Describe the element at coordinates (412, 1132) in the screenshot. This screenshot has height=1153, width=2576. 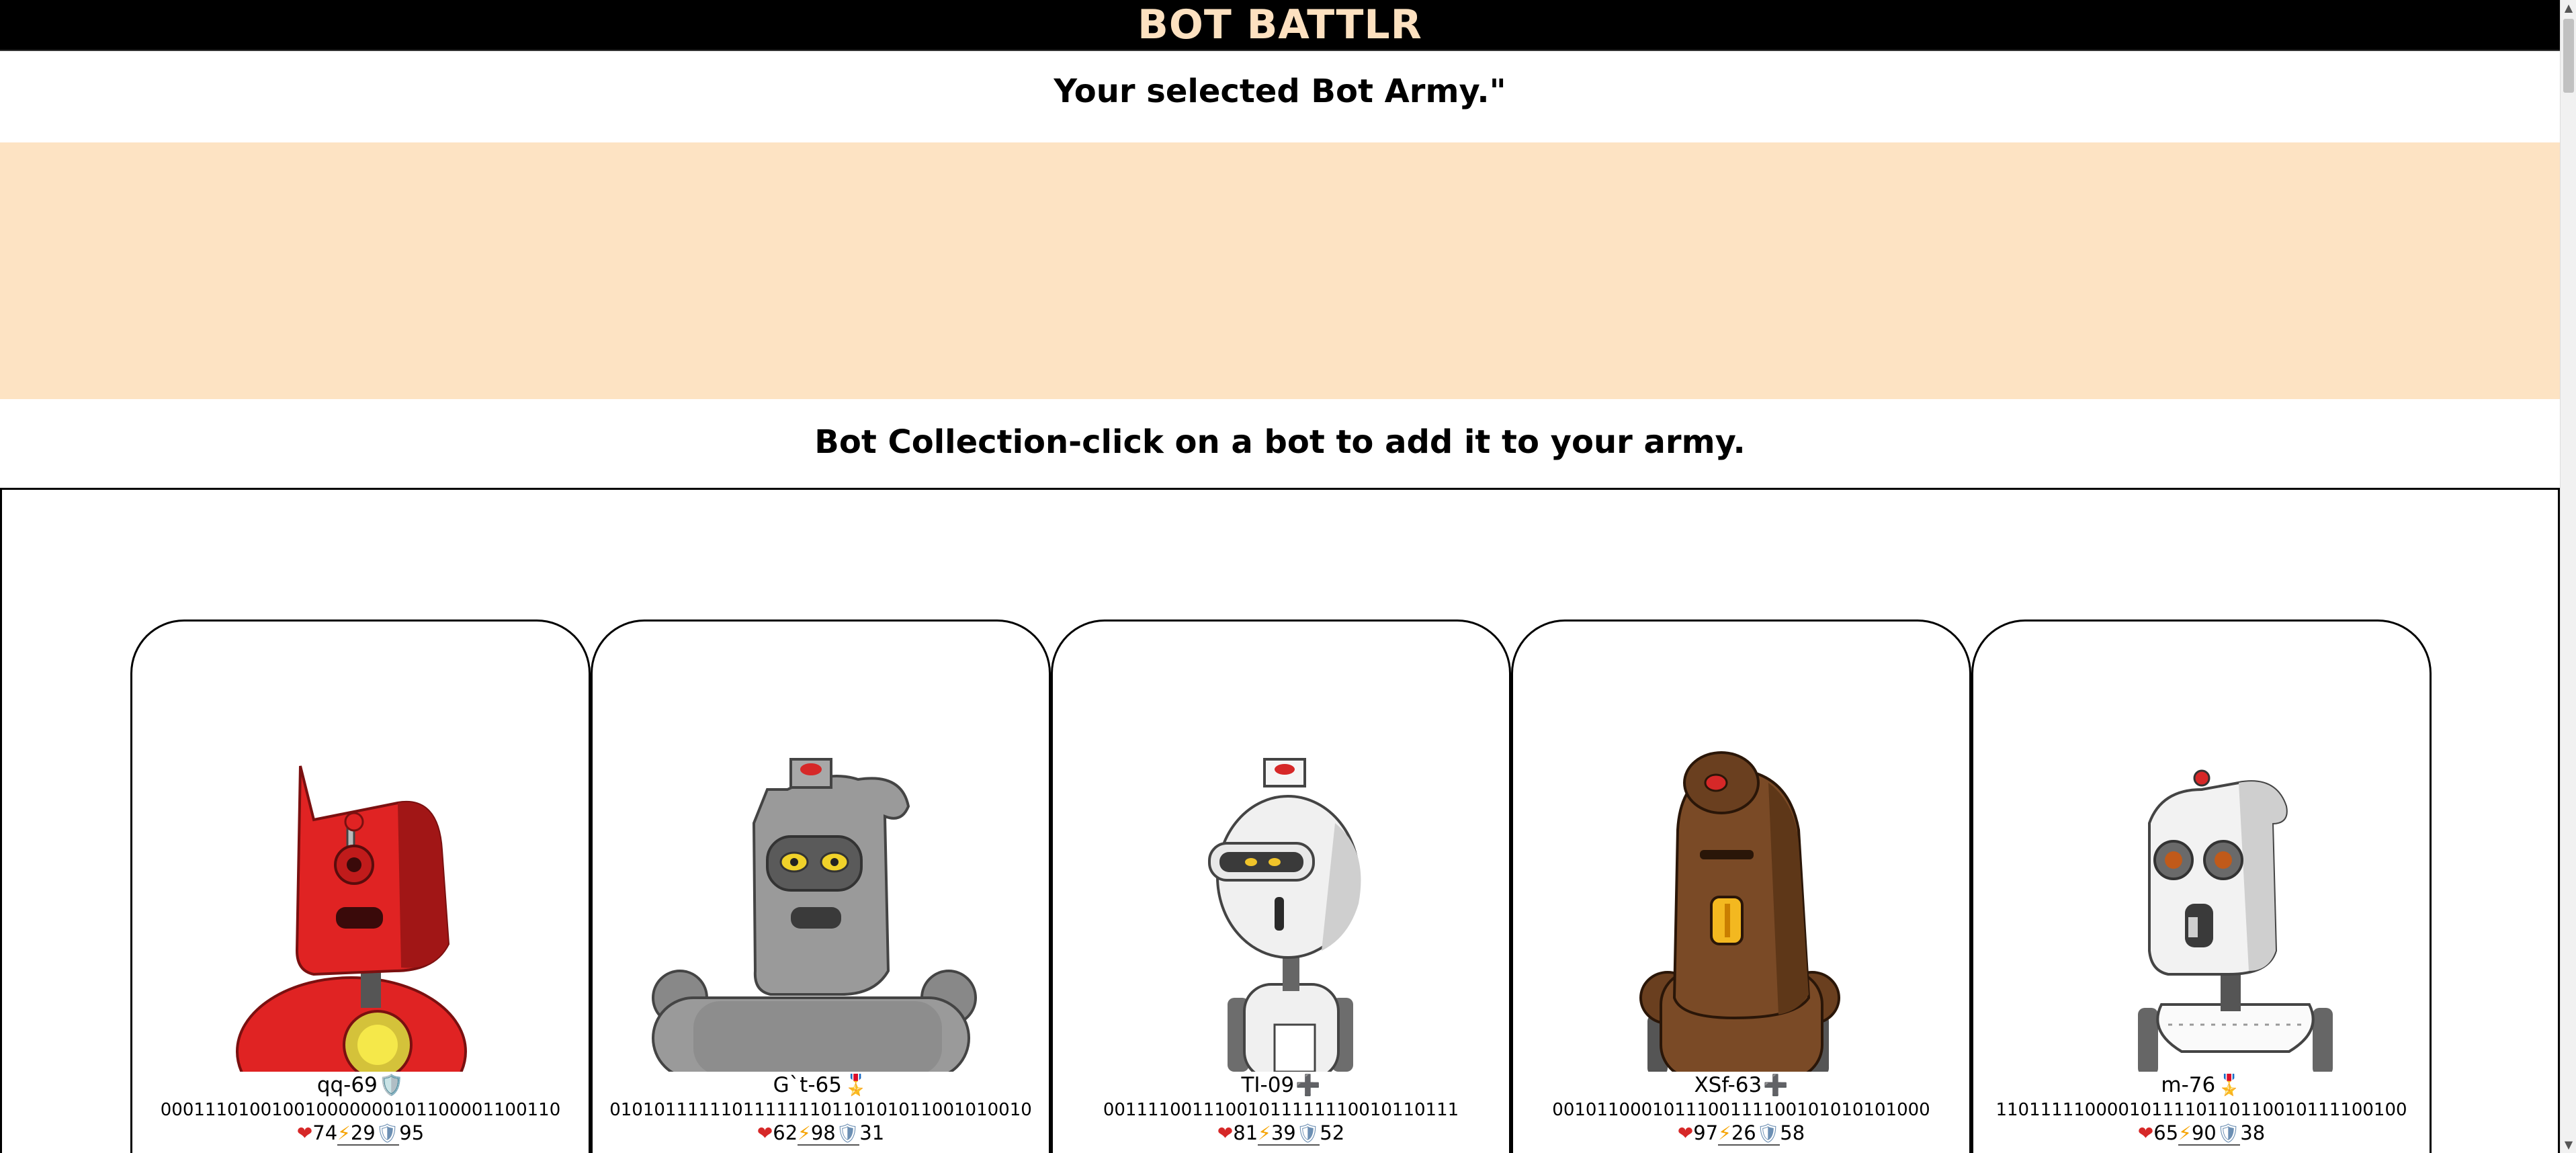
I see `bot-armor: 95` at that location.